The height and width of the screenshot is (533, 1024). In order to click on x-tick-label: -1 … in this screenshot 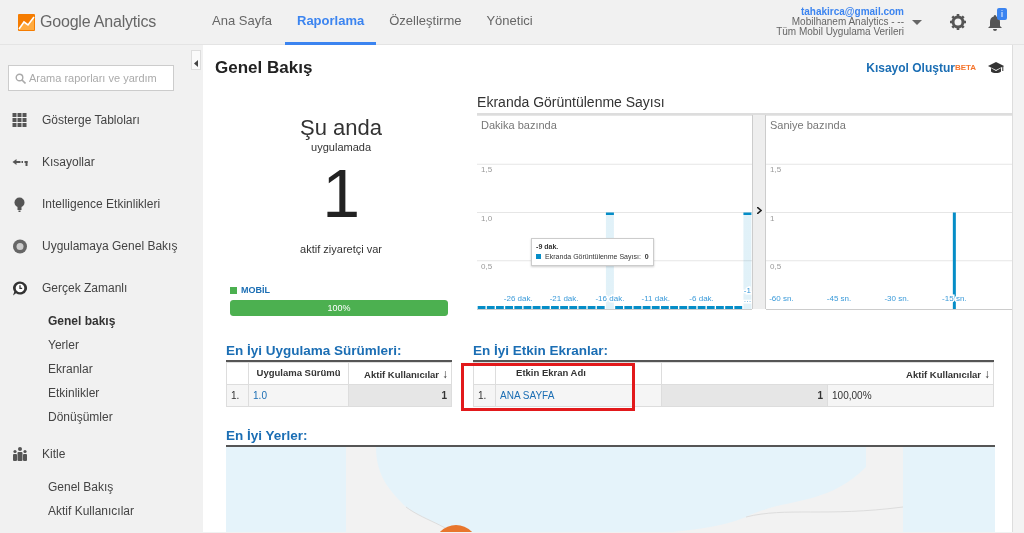, I will do `click(747, 294)`.